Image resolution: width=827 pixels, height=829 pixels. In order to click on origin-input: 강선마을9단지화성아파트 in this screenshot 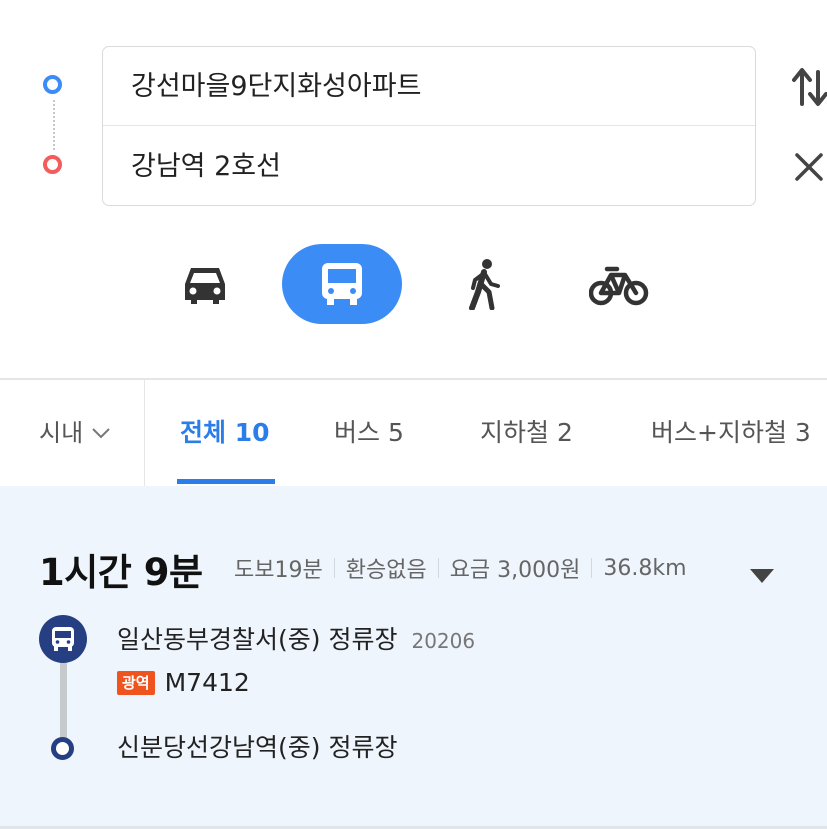, I will do `click(429, 86)`.